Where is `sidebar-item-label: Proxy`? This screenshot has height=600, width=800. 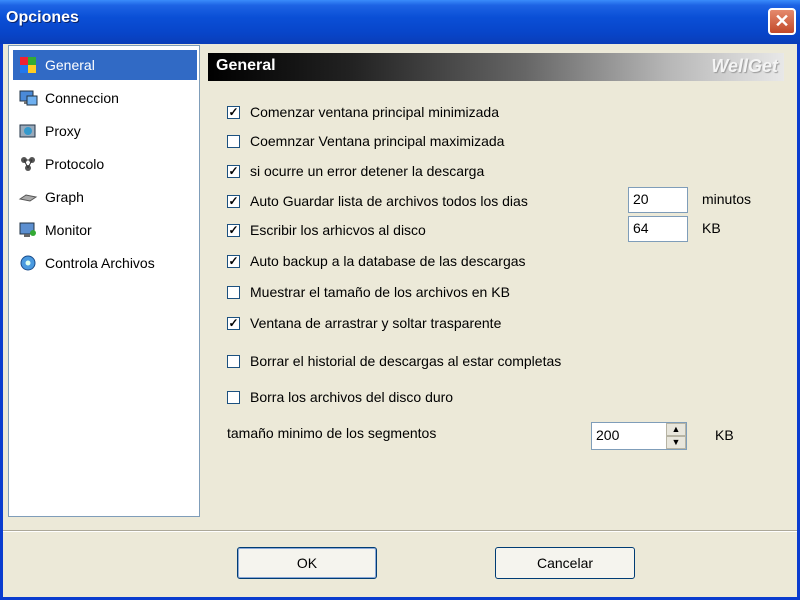 sidebar-item-label: Proxy is located at coordinates (63, 131).